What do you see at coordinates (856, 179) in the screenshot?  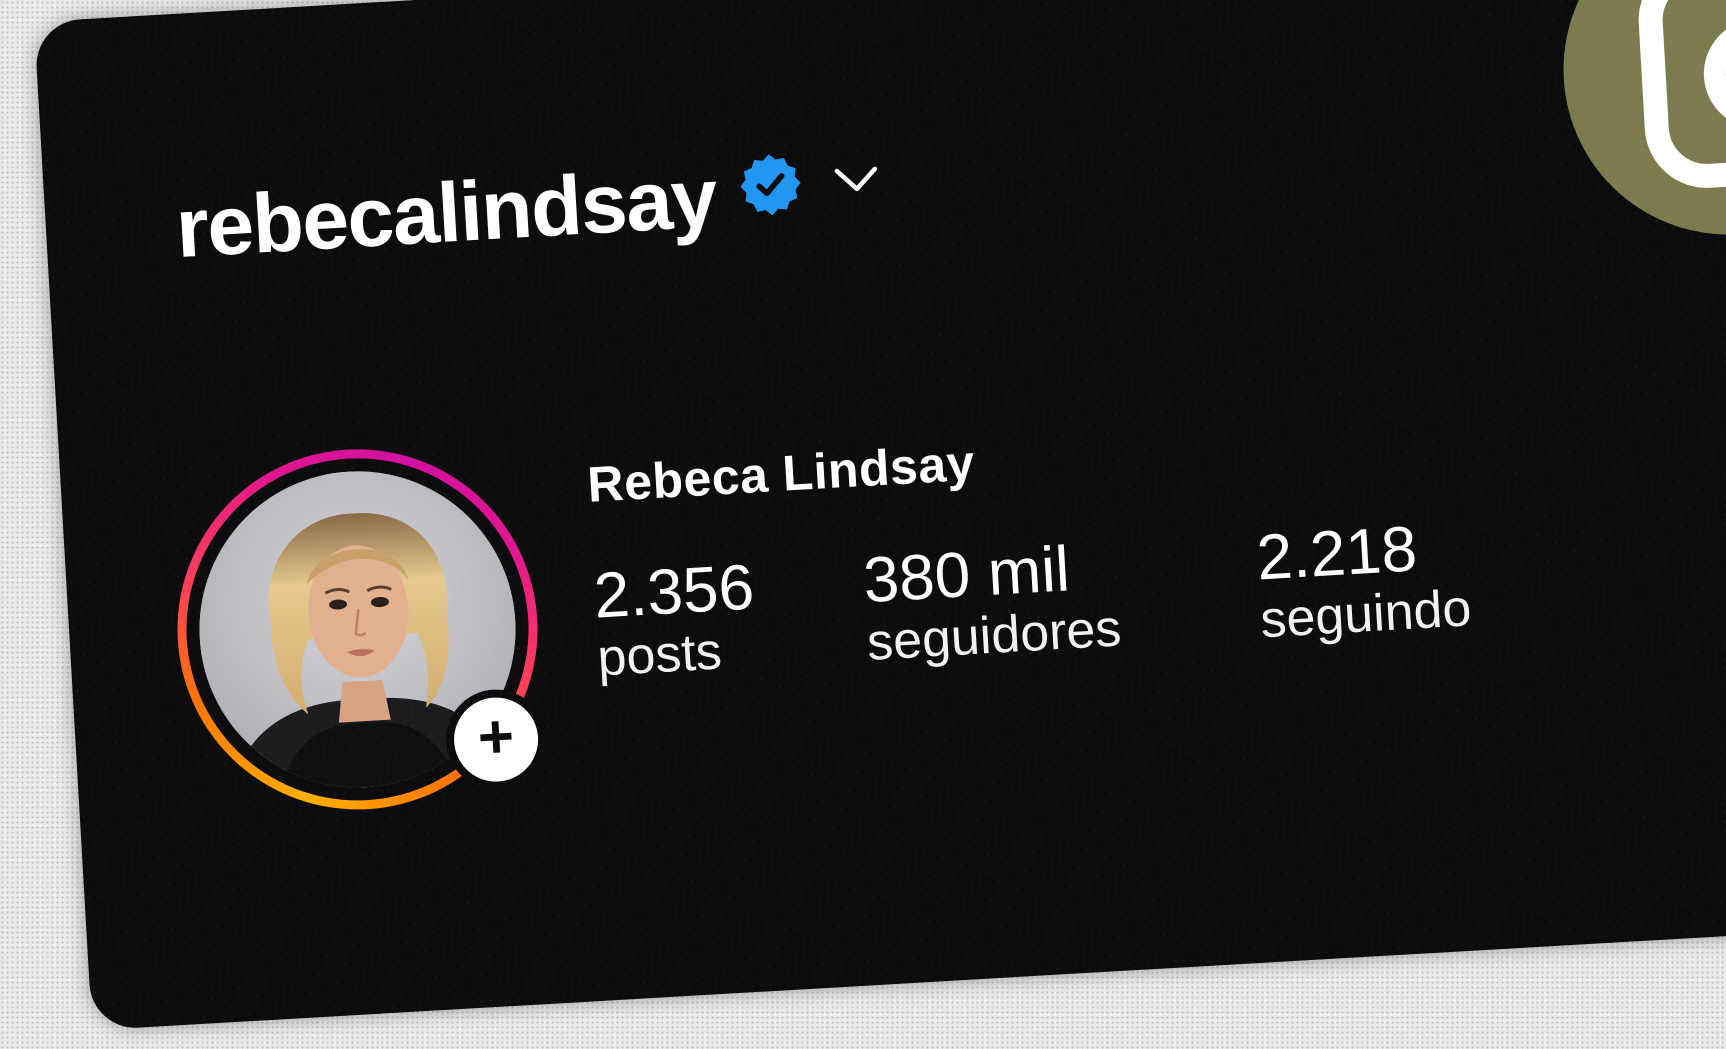 I see `chevron-down-icon` at bounding box center [856, 179].